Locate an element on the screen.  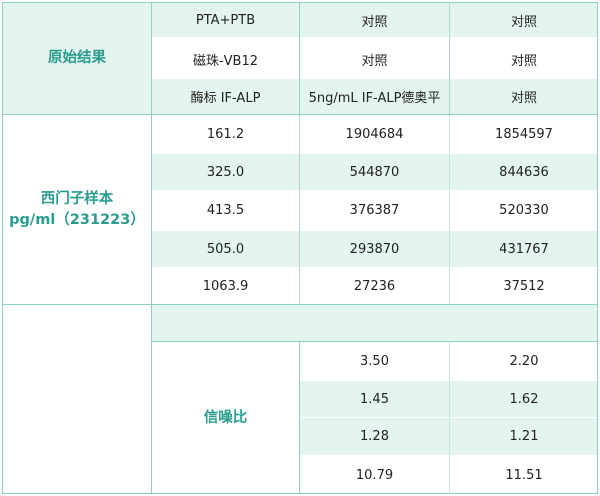
table-cell: 磁珠-VB12 is located at coordinates (225, 61).